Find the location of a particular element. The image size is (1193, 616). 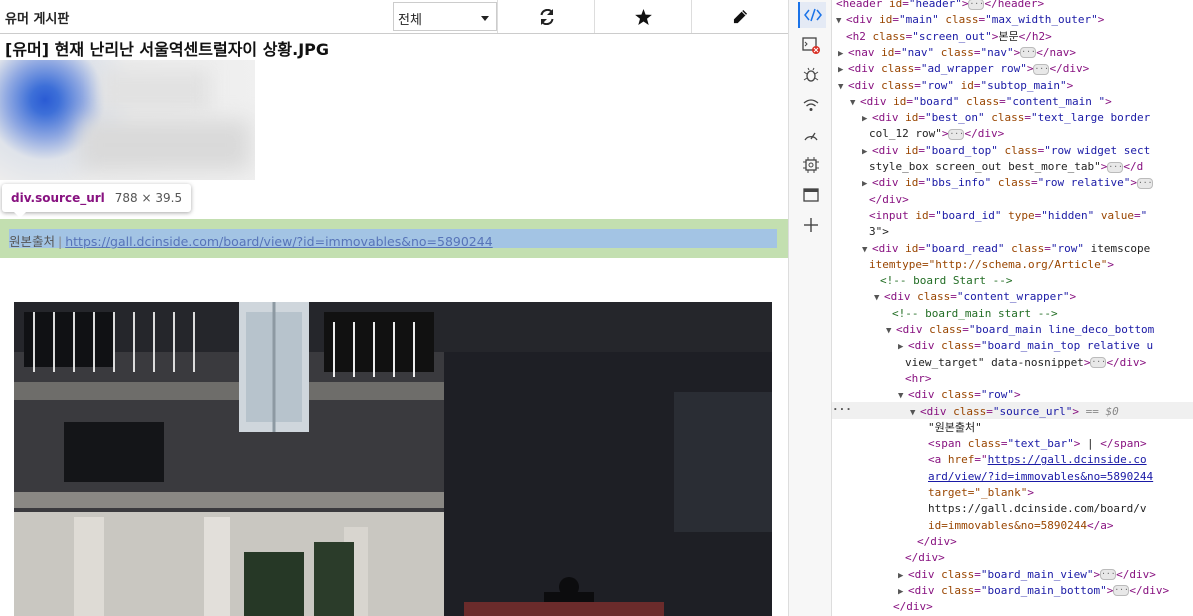

console-icon is located at coordinates (811, 45).